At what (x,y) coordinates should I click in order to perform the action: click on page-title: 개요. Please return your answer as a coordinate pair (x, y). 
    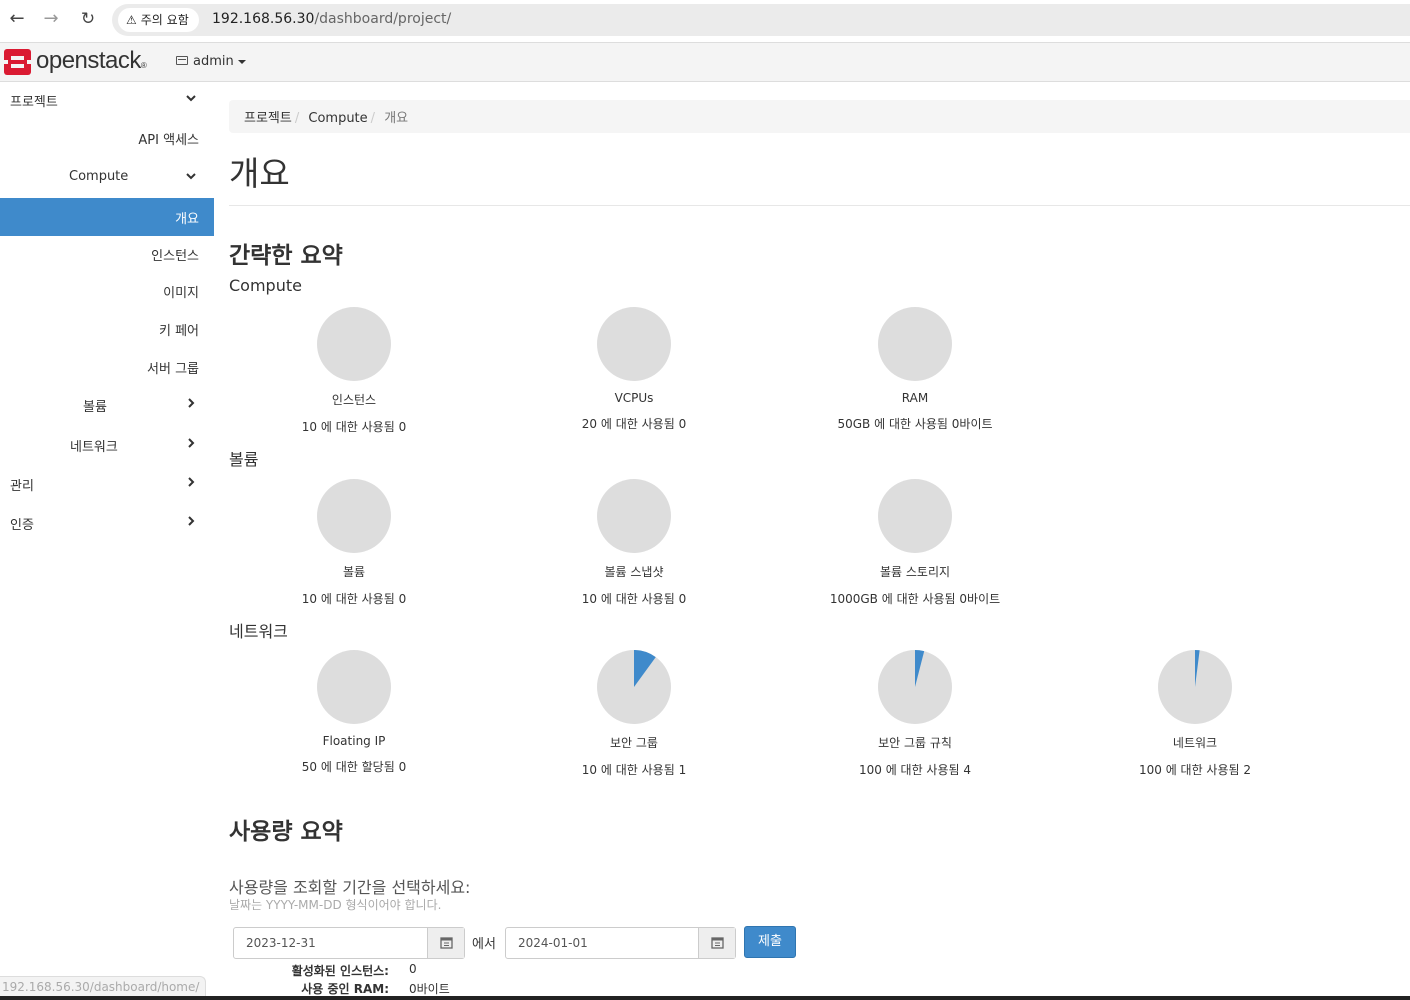
    Looking at the image, I should click on (259, 173).